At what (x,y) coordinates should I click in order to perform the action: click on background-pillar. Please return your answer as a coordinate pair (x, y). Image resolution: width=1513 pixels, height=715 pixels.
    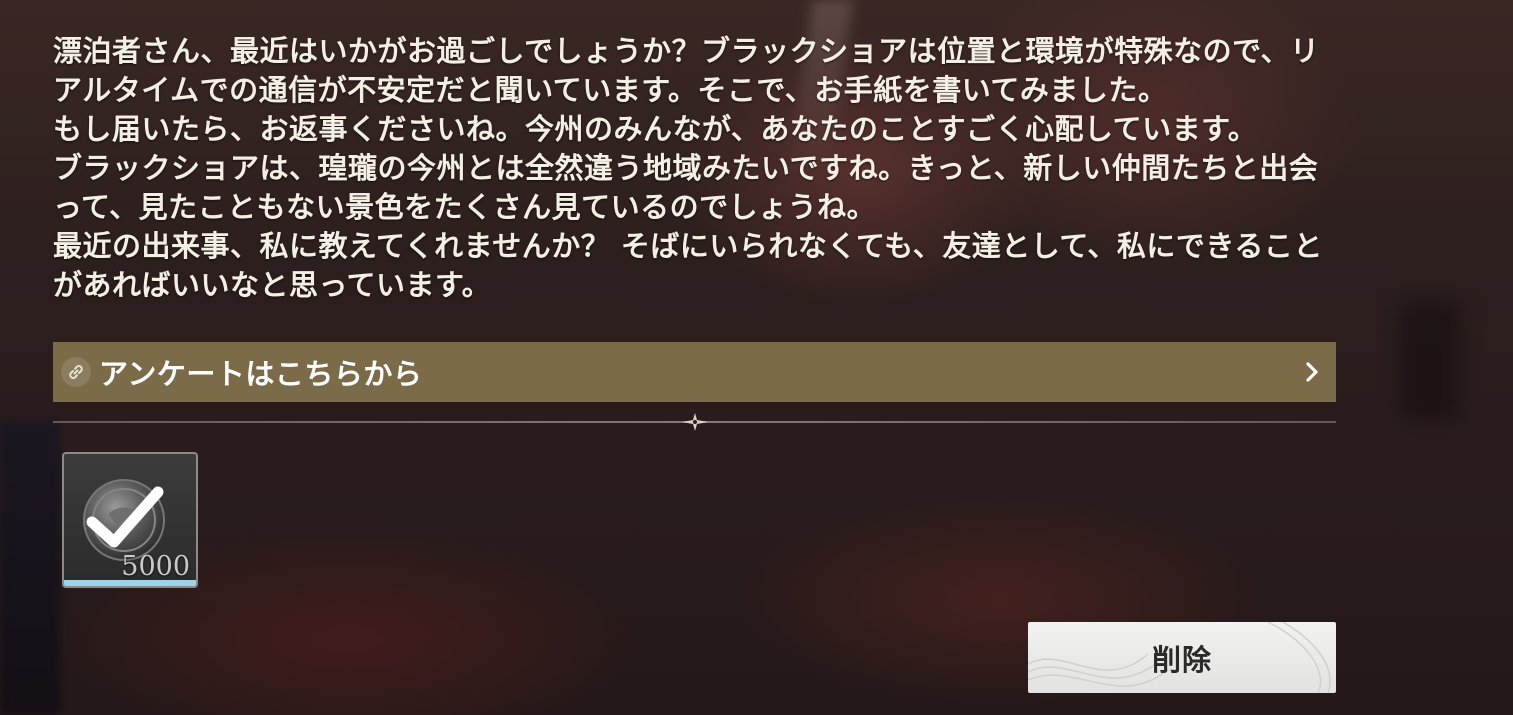
    Looking at the image, I should click on (1430, 360).